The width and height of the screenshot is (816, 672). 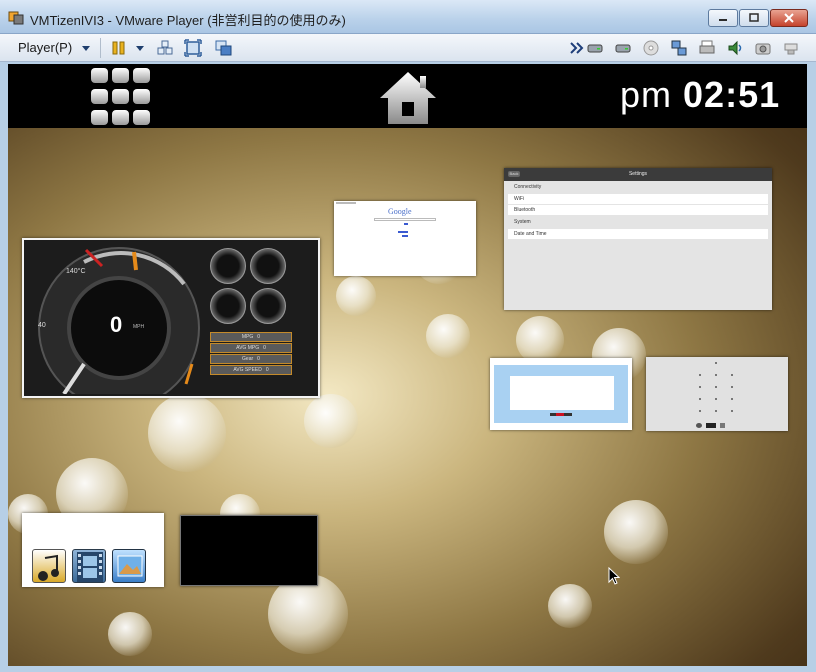 I want to click on stat-row: MPG 0, so click(x=251, y=337).